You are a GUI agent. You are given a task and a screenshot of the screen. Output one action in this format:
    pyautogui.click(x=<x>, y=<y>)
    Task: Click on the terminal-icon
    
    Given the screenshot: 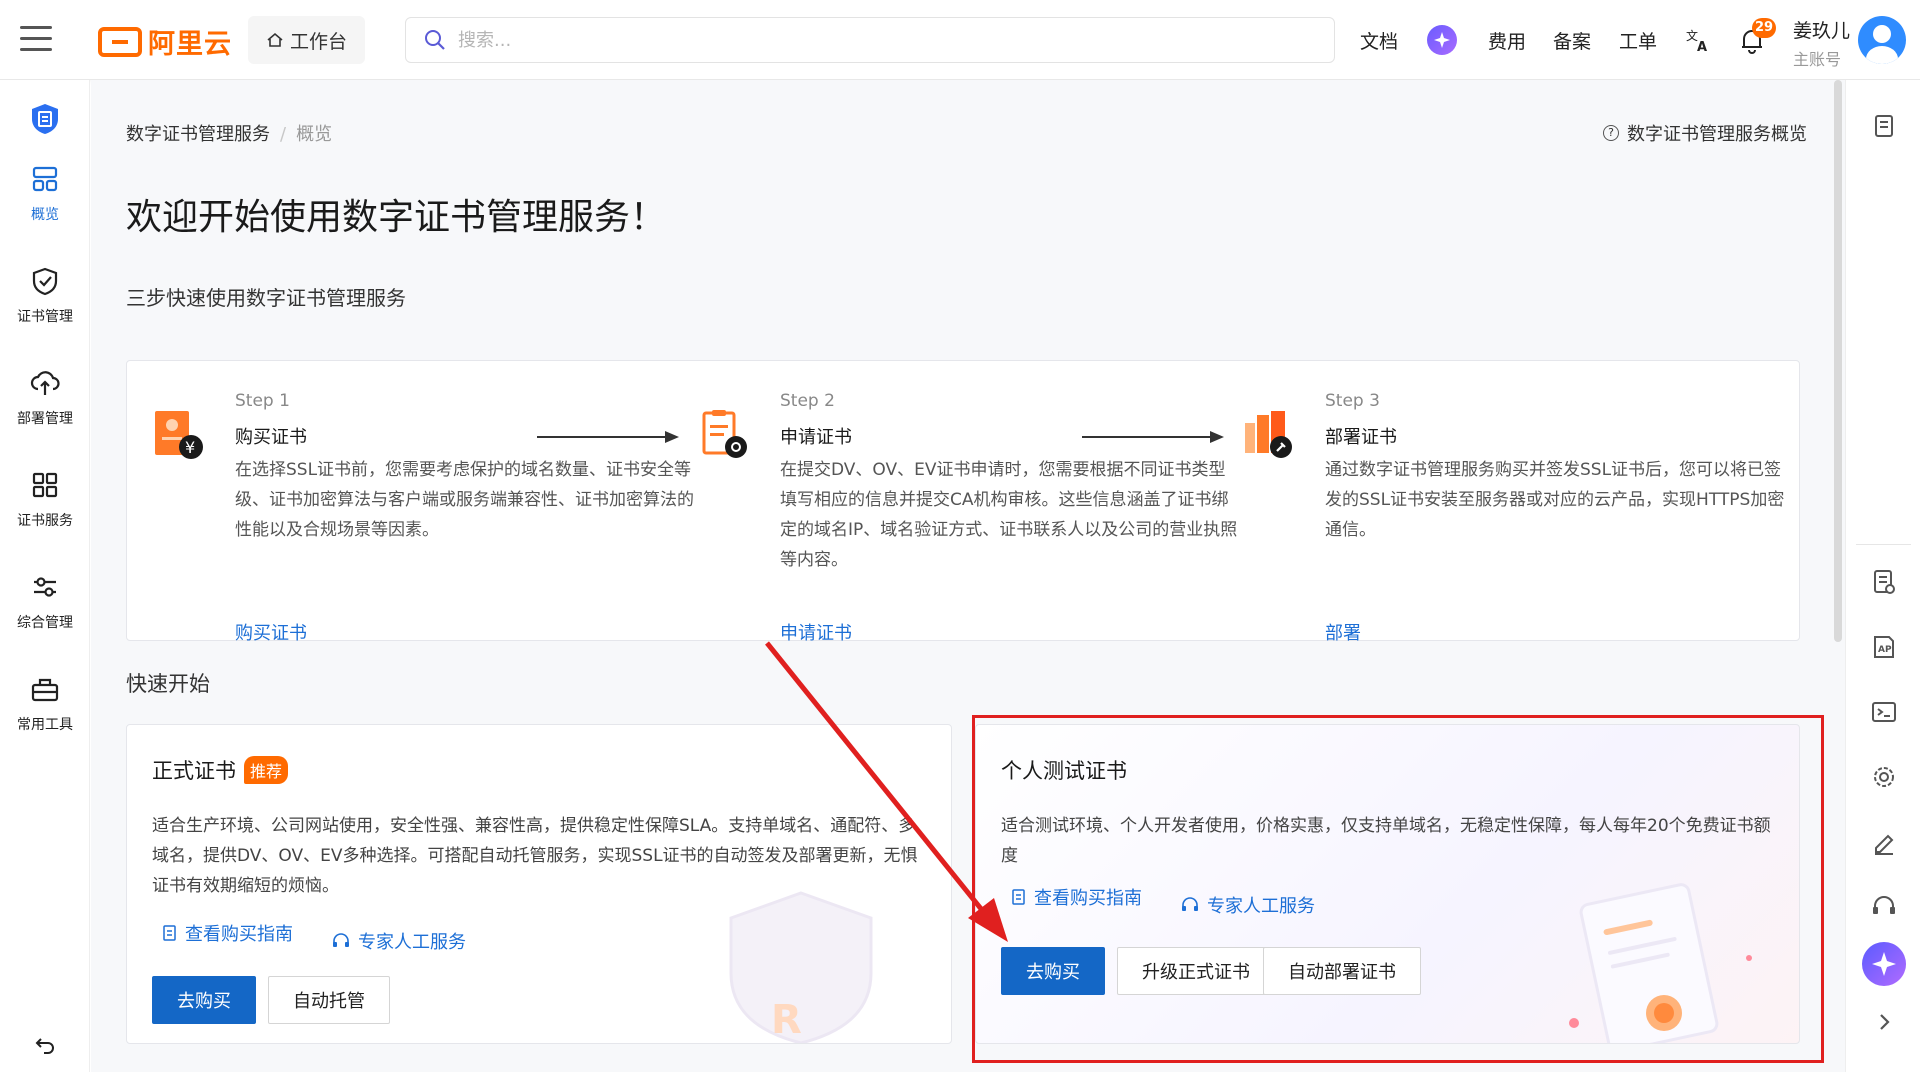 What is the action you would take?
    pyautogui.click(x=1884, y=712)
    